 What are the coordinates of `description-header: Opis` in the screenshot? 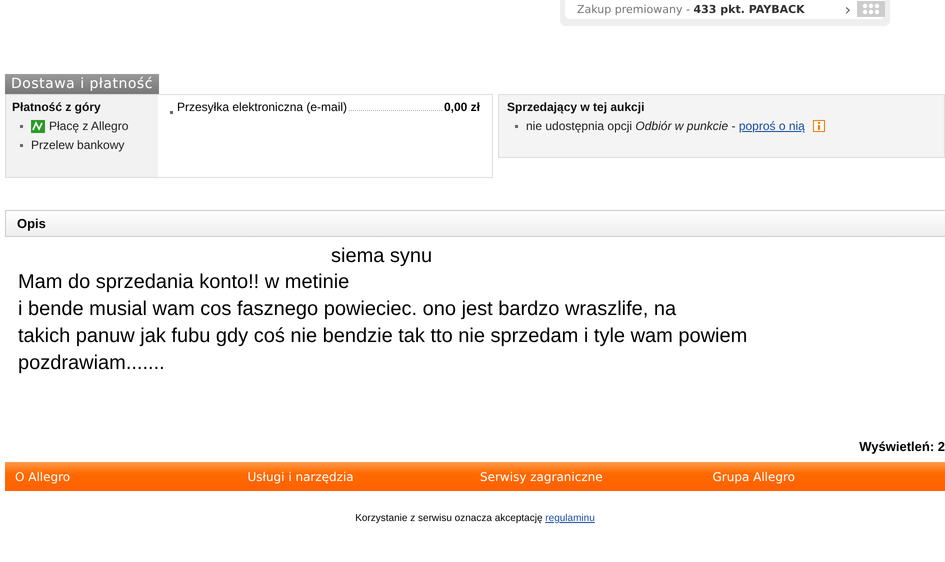 It's located at (475, 223).